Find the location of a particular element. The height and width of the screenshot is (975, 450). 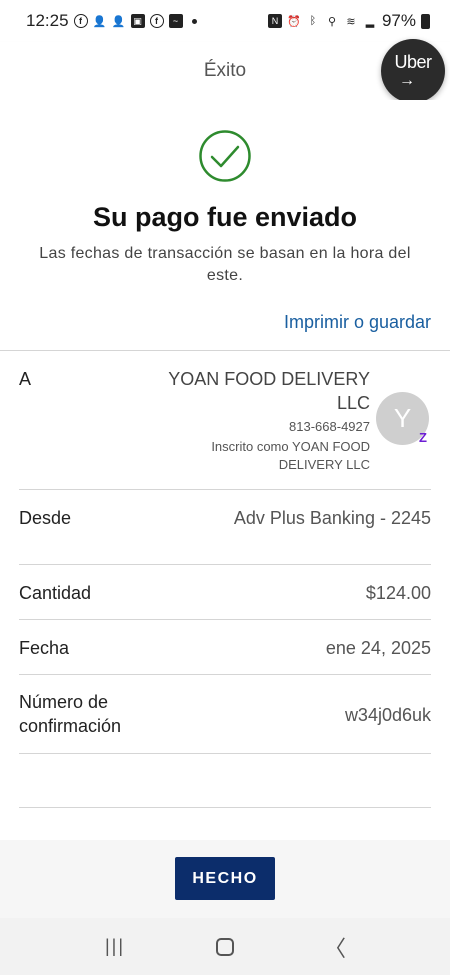

back-icon: 〈 is located at coordinates (334, 948).